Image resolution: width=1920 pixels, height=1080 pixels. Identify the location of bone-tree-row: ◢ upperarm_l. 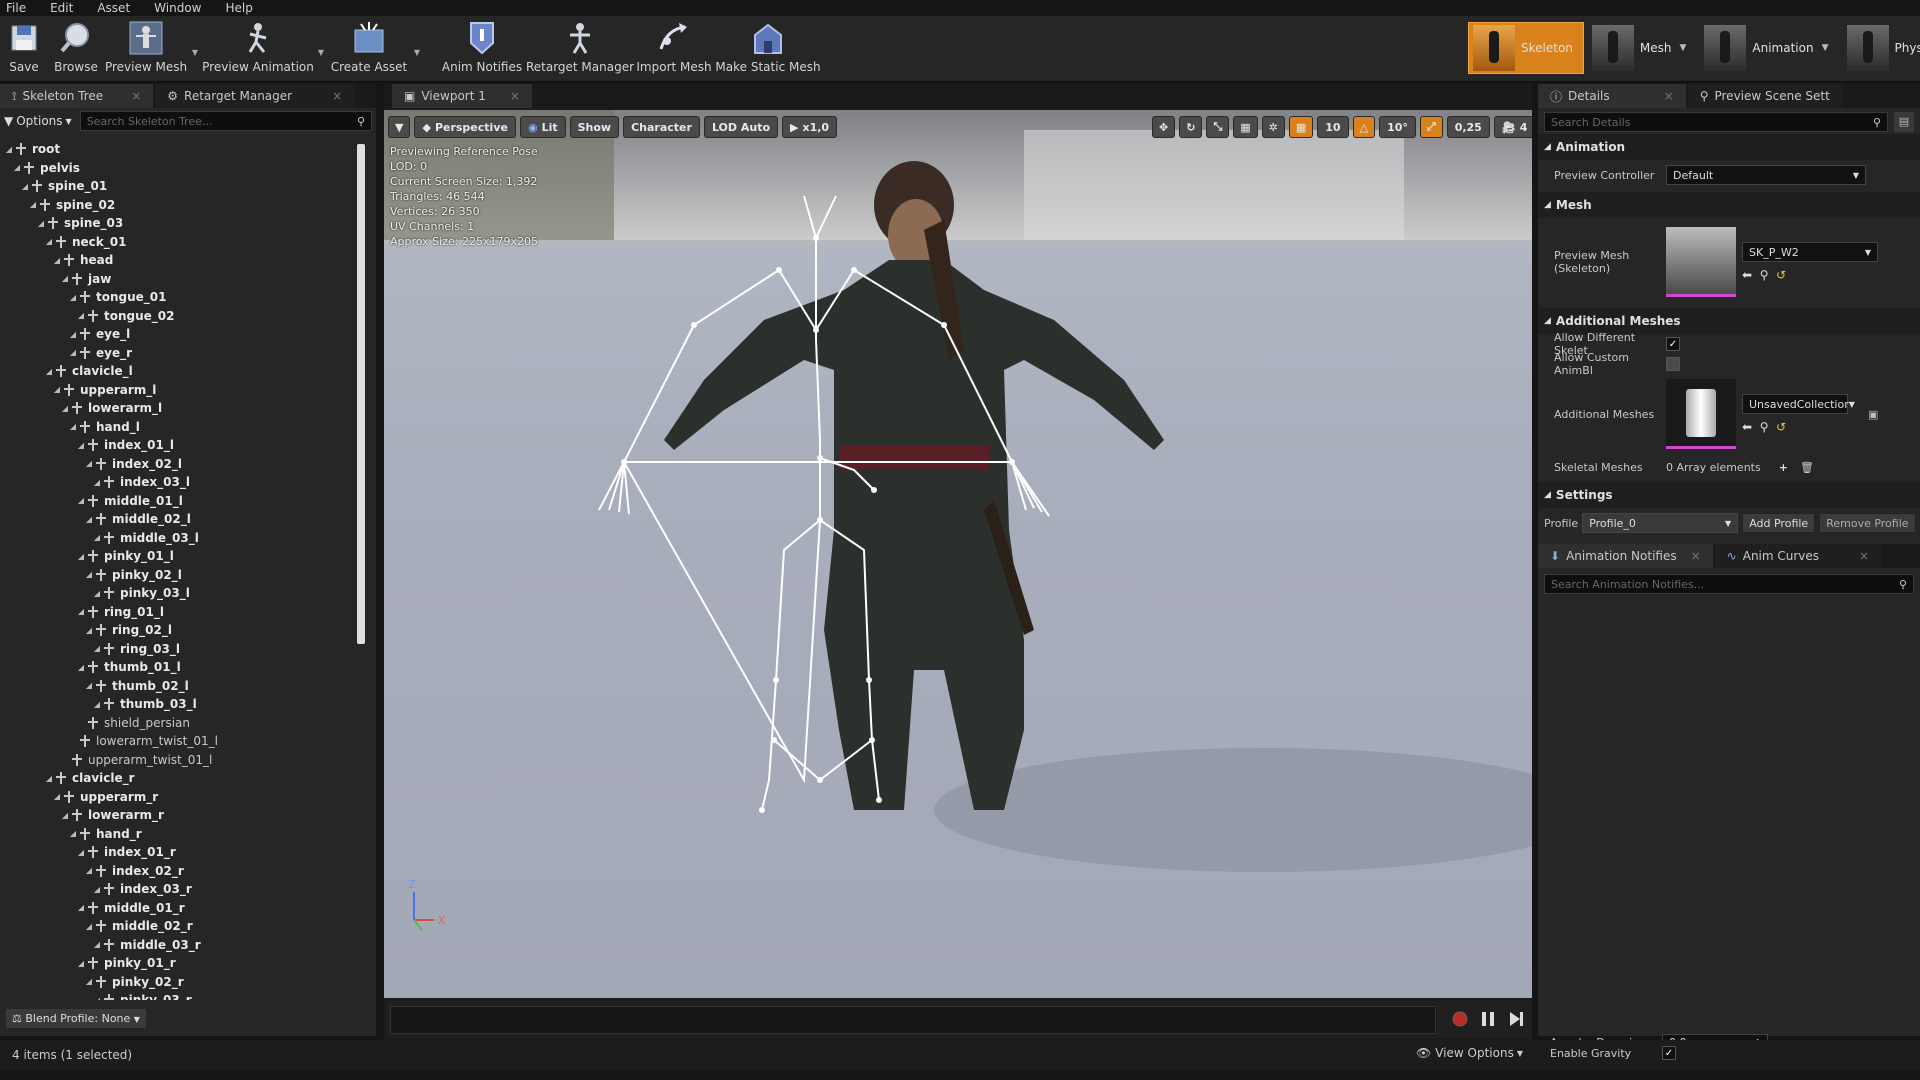
(181, 390).